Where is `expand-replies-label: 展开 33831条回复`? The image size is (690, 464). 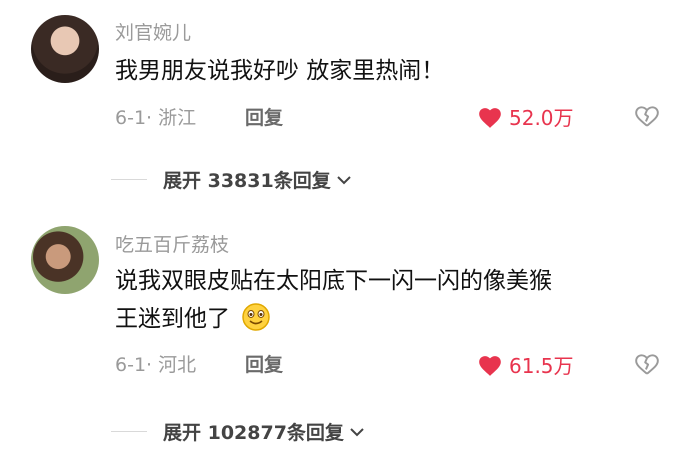
expand-replies-label: 展开 33831条回复 is located at coordinates (247, 181).